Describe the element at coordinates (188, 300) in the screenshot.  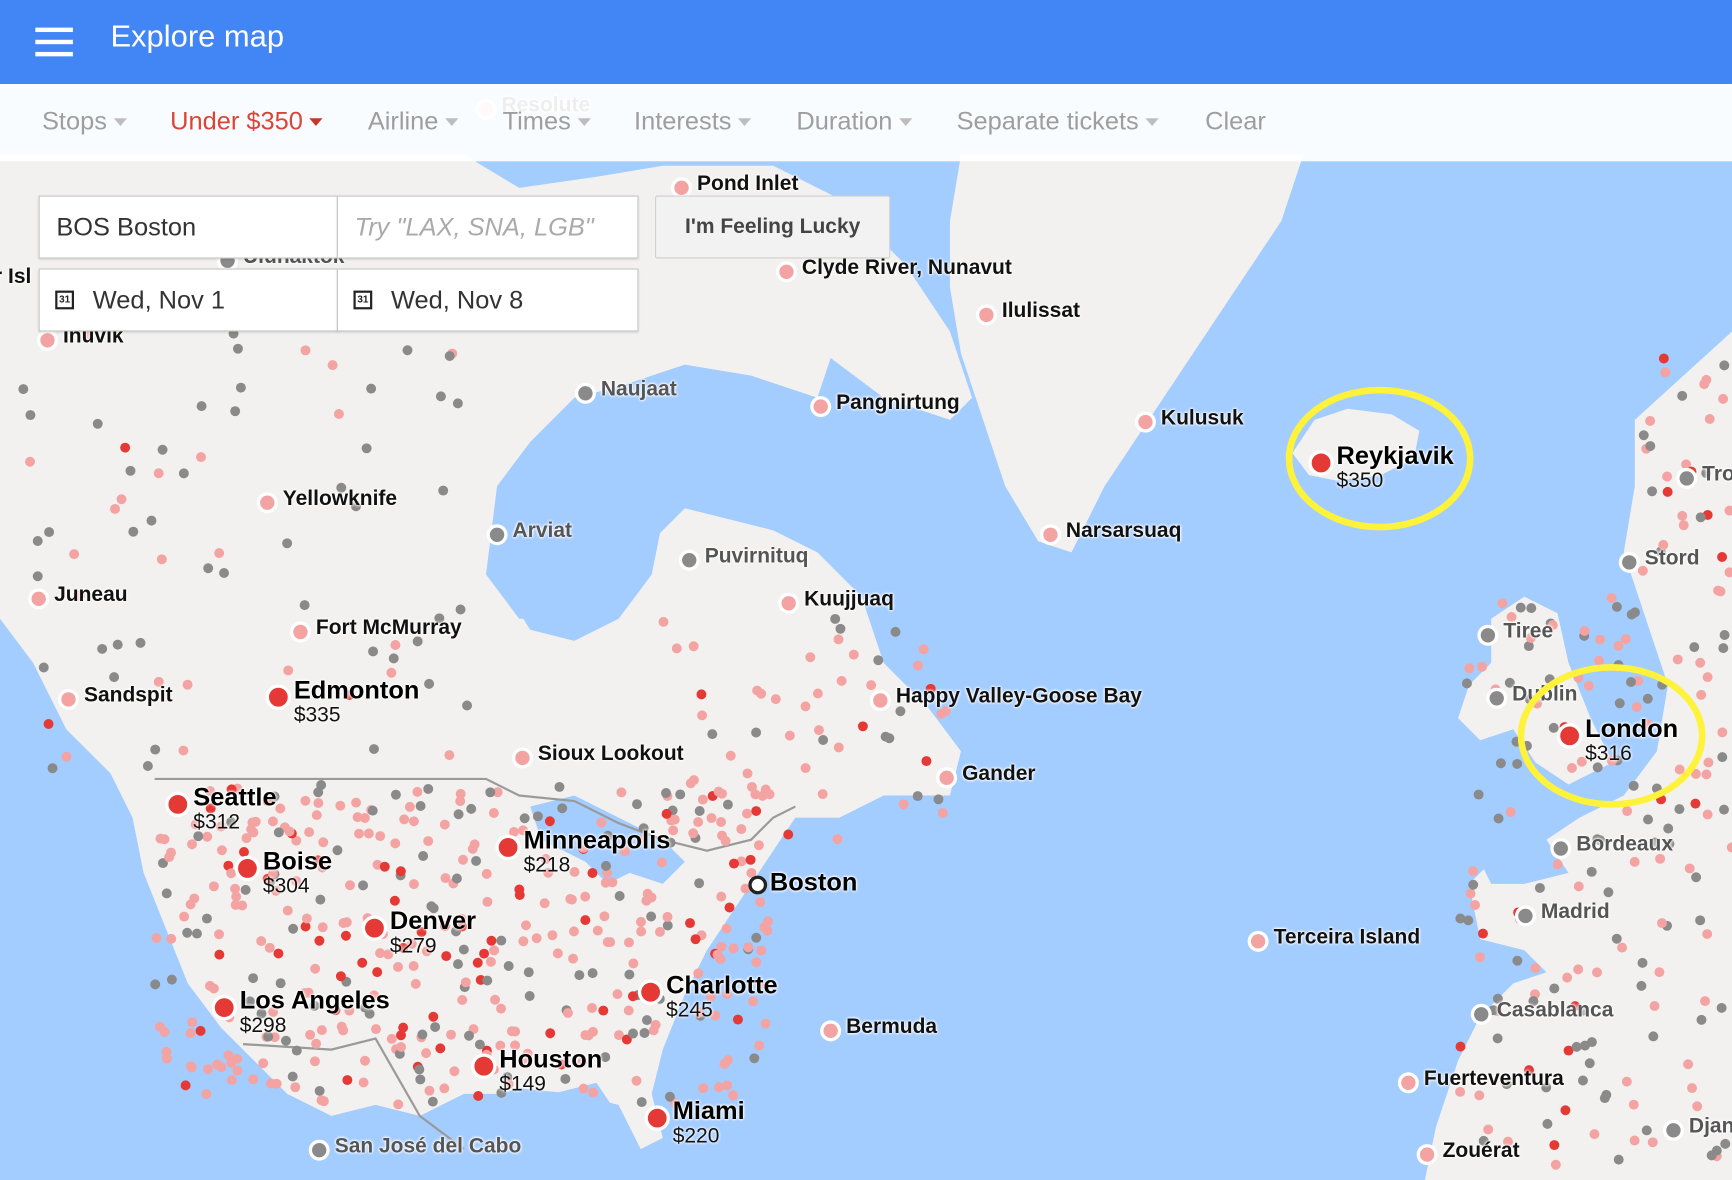
I see `depart-date-field: 31 Wed, Nov 1` at that location.